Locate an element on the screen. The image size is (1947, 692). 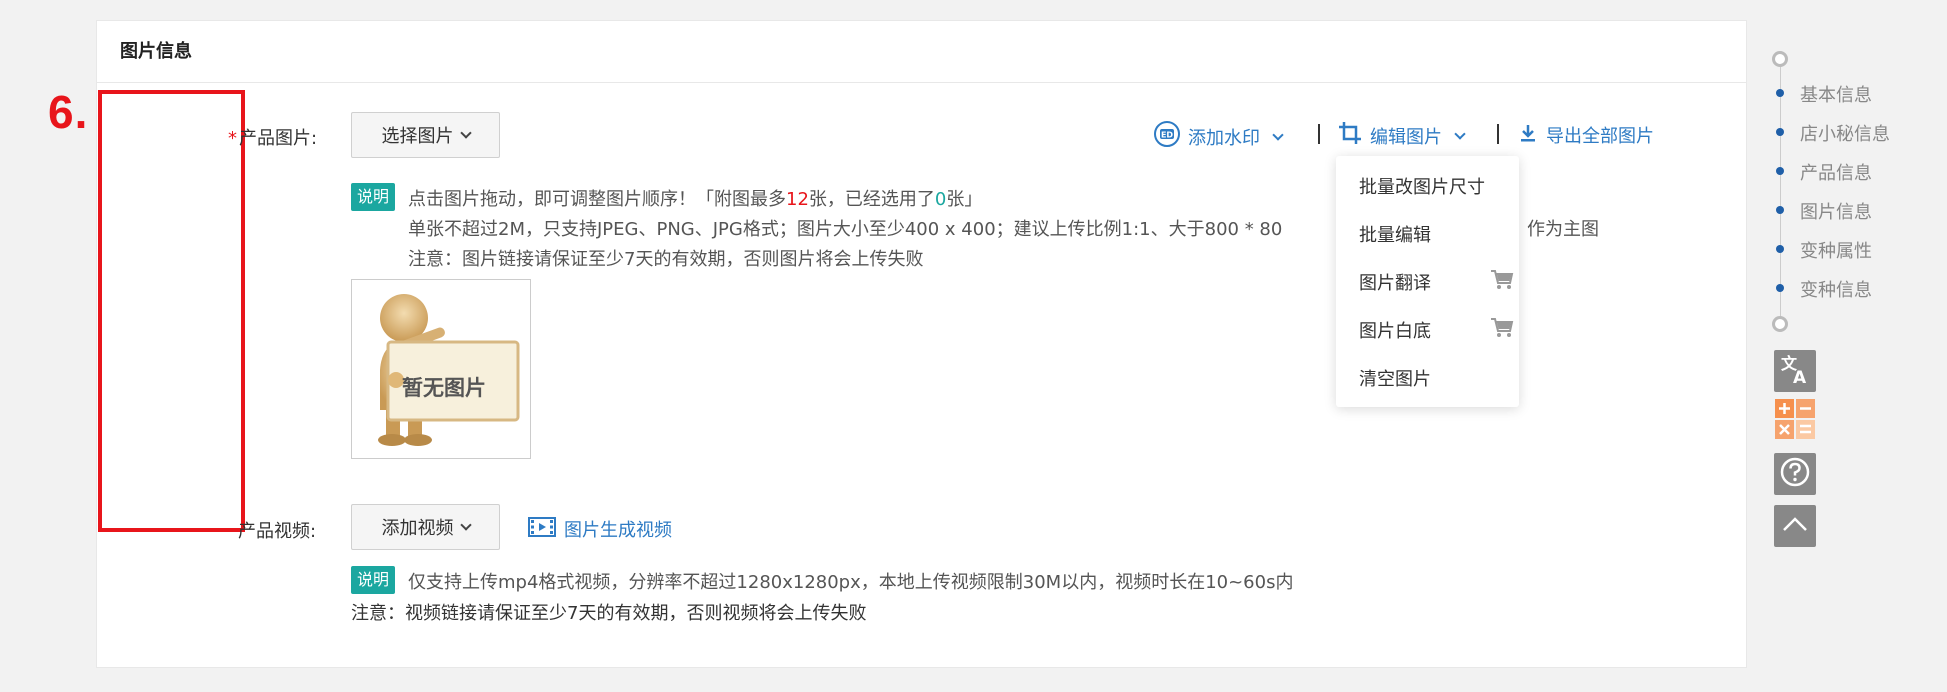
film-icon is located at coordinates (542, 529).